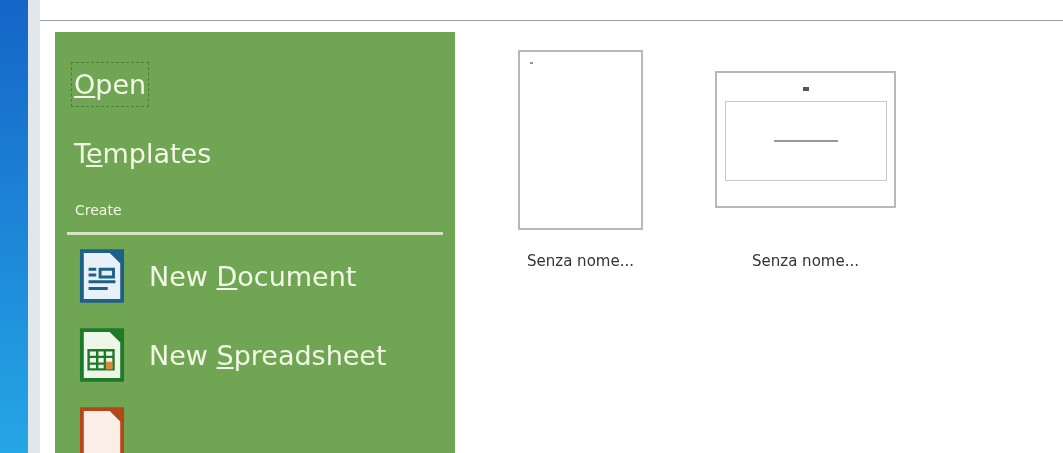 Image resolution: width=1063 pixels, height=453 pixels. What do you see at coordinates (255, 276) in the screenshot?
I see `create-item: New Document` at bounding box center [255, 276].